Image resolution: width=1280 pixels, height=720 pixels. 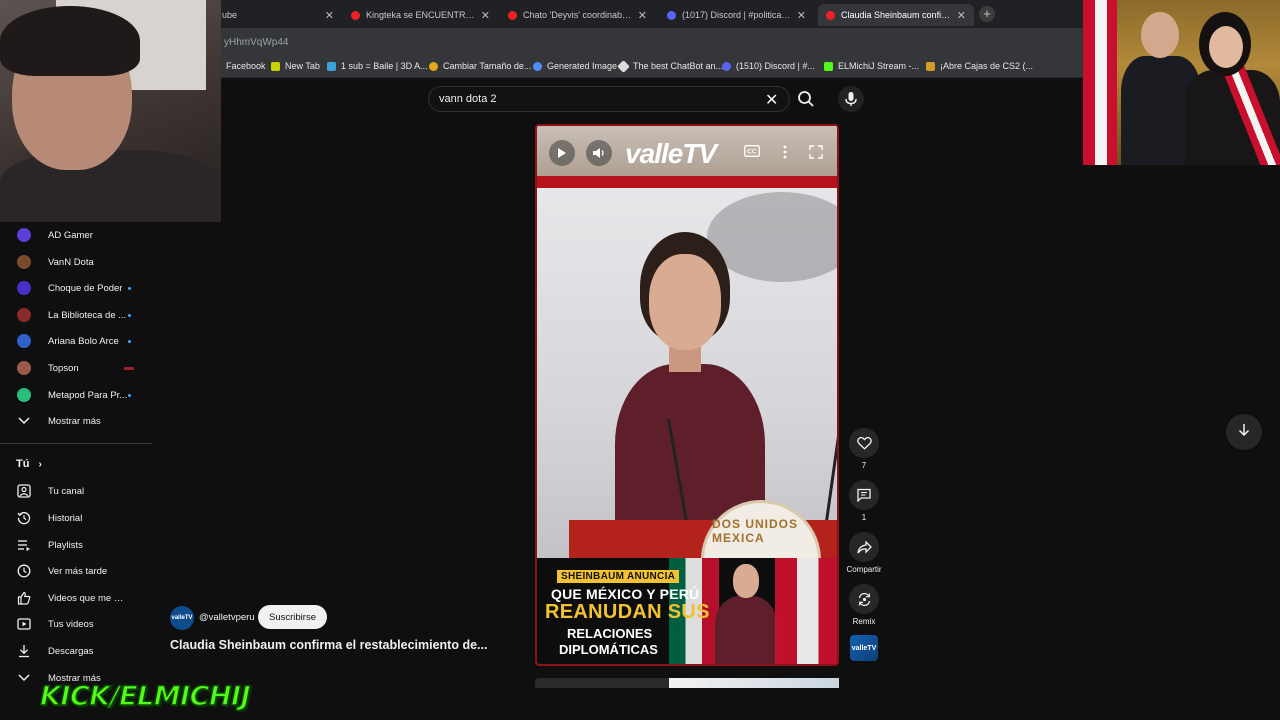 I want to click on bookmark-label: Generated Image, so click(x=582, y=66).